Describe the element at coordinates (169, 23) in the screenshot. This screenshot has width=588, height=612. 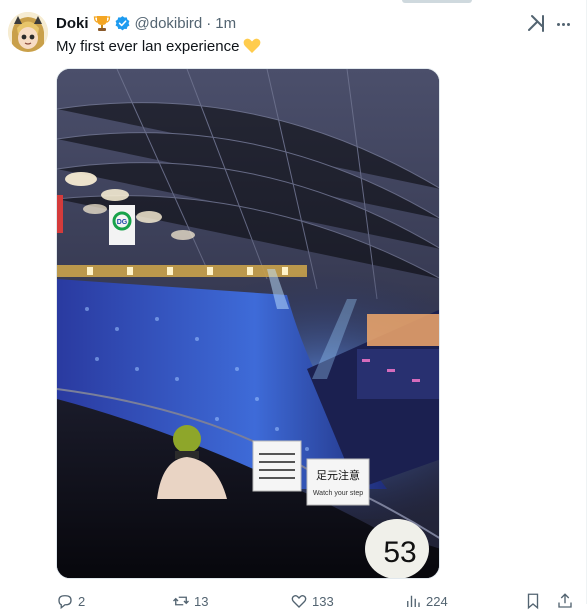
I see `handle: @dokibird` at that location.